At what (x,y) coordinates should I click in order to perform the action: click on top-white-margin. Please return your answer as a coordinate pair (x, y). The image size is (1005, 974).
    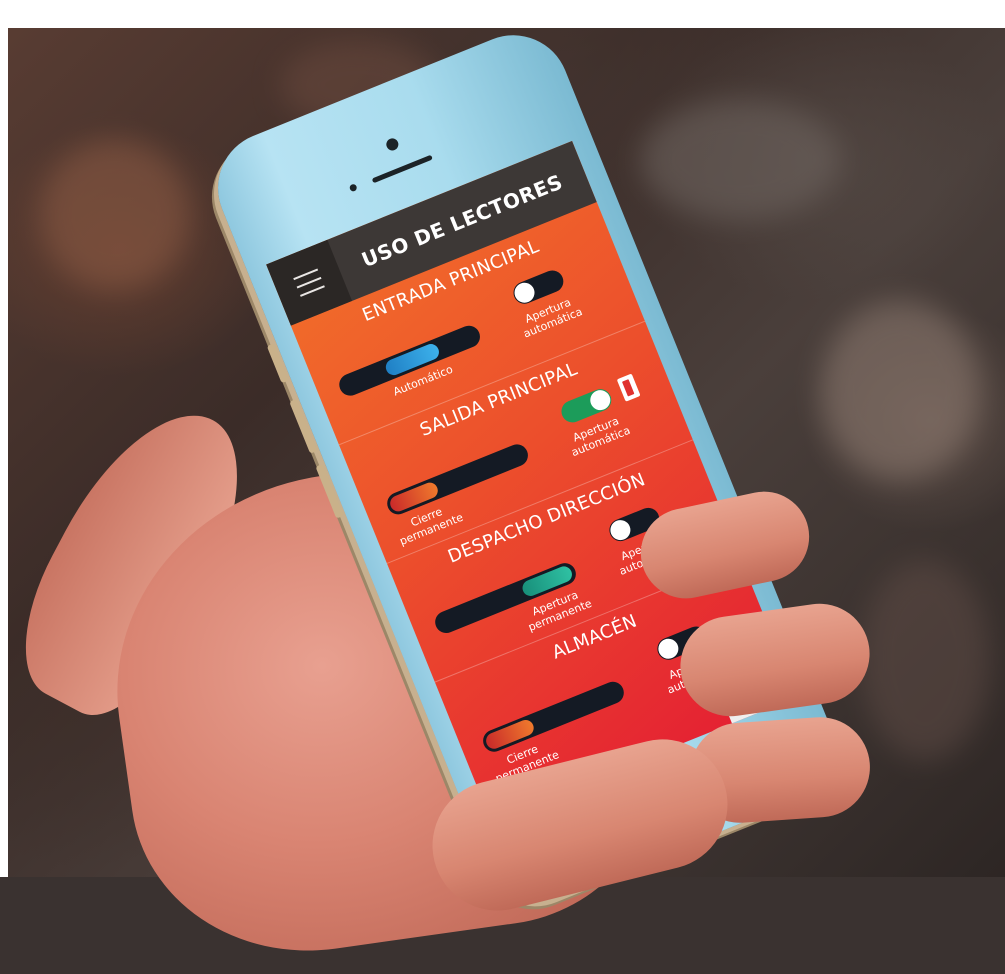
    Looking at the image, I should click on (502, 14).